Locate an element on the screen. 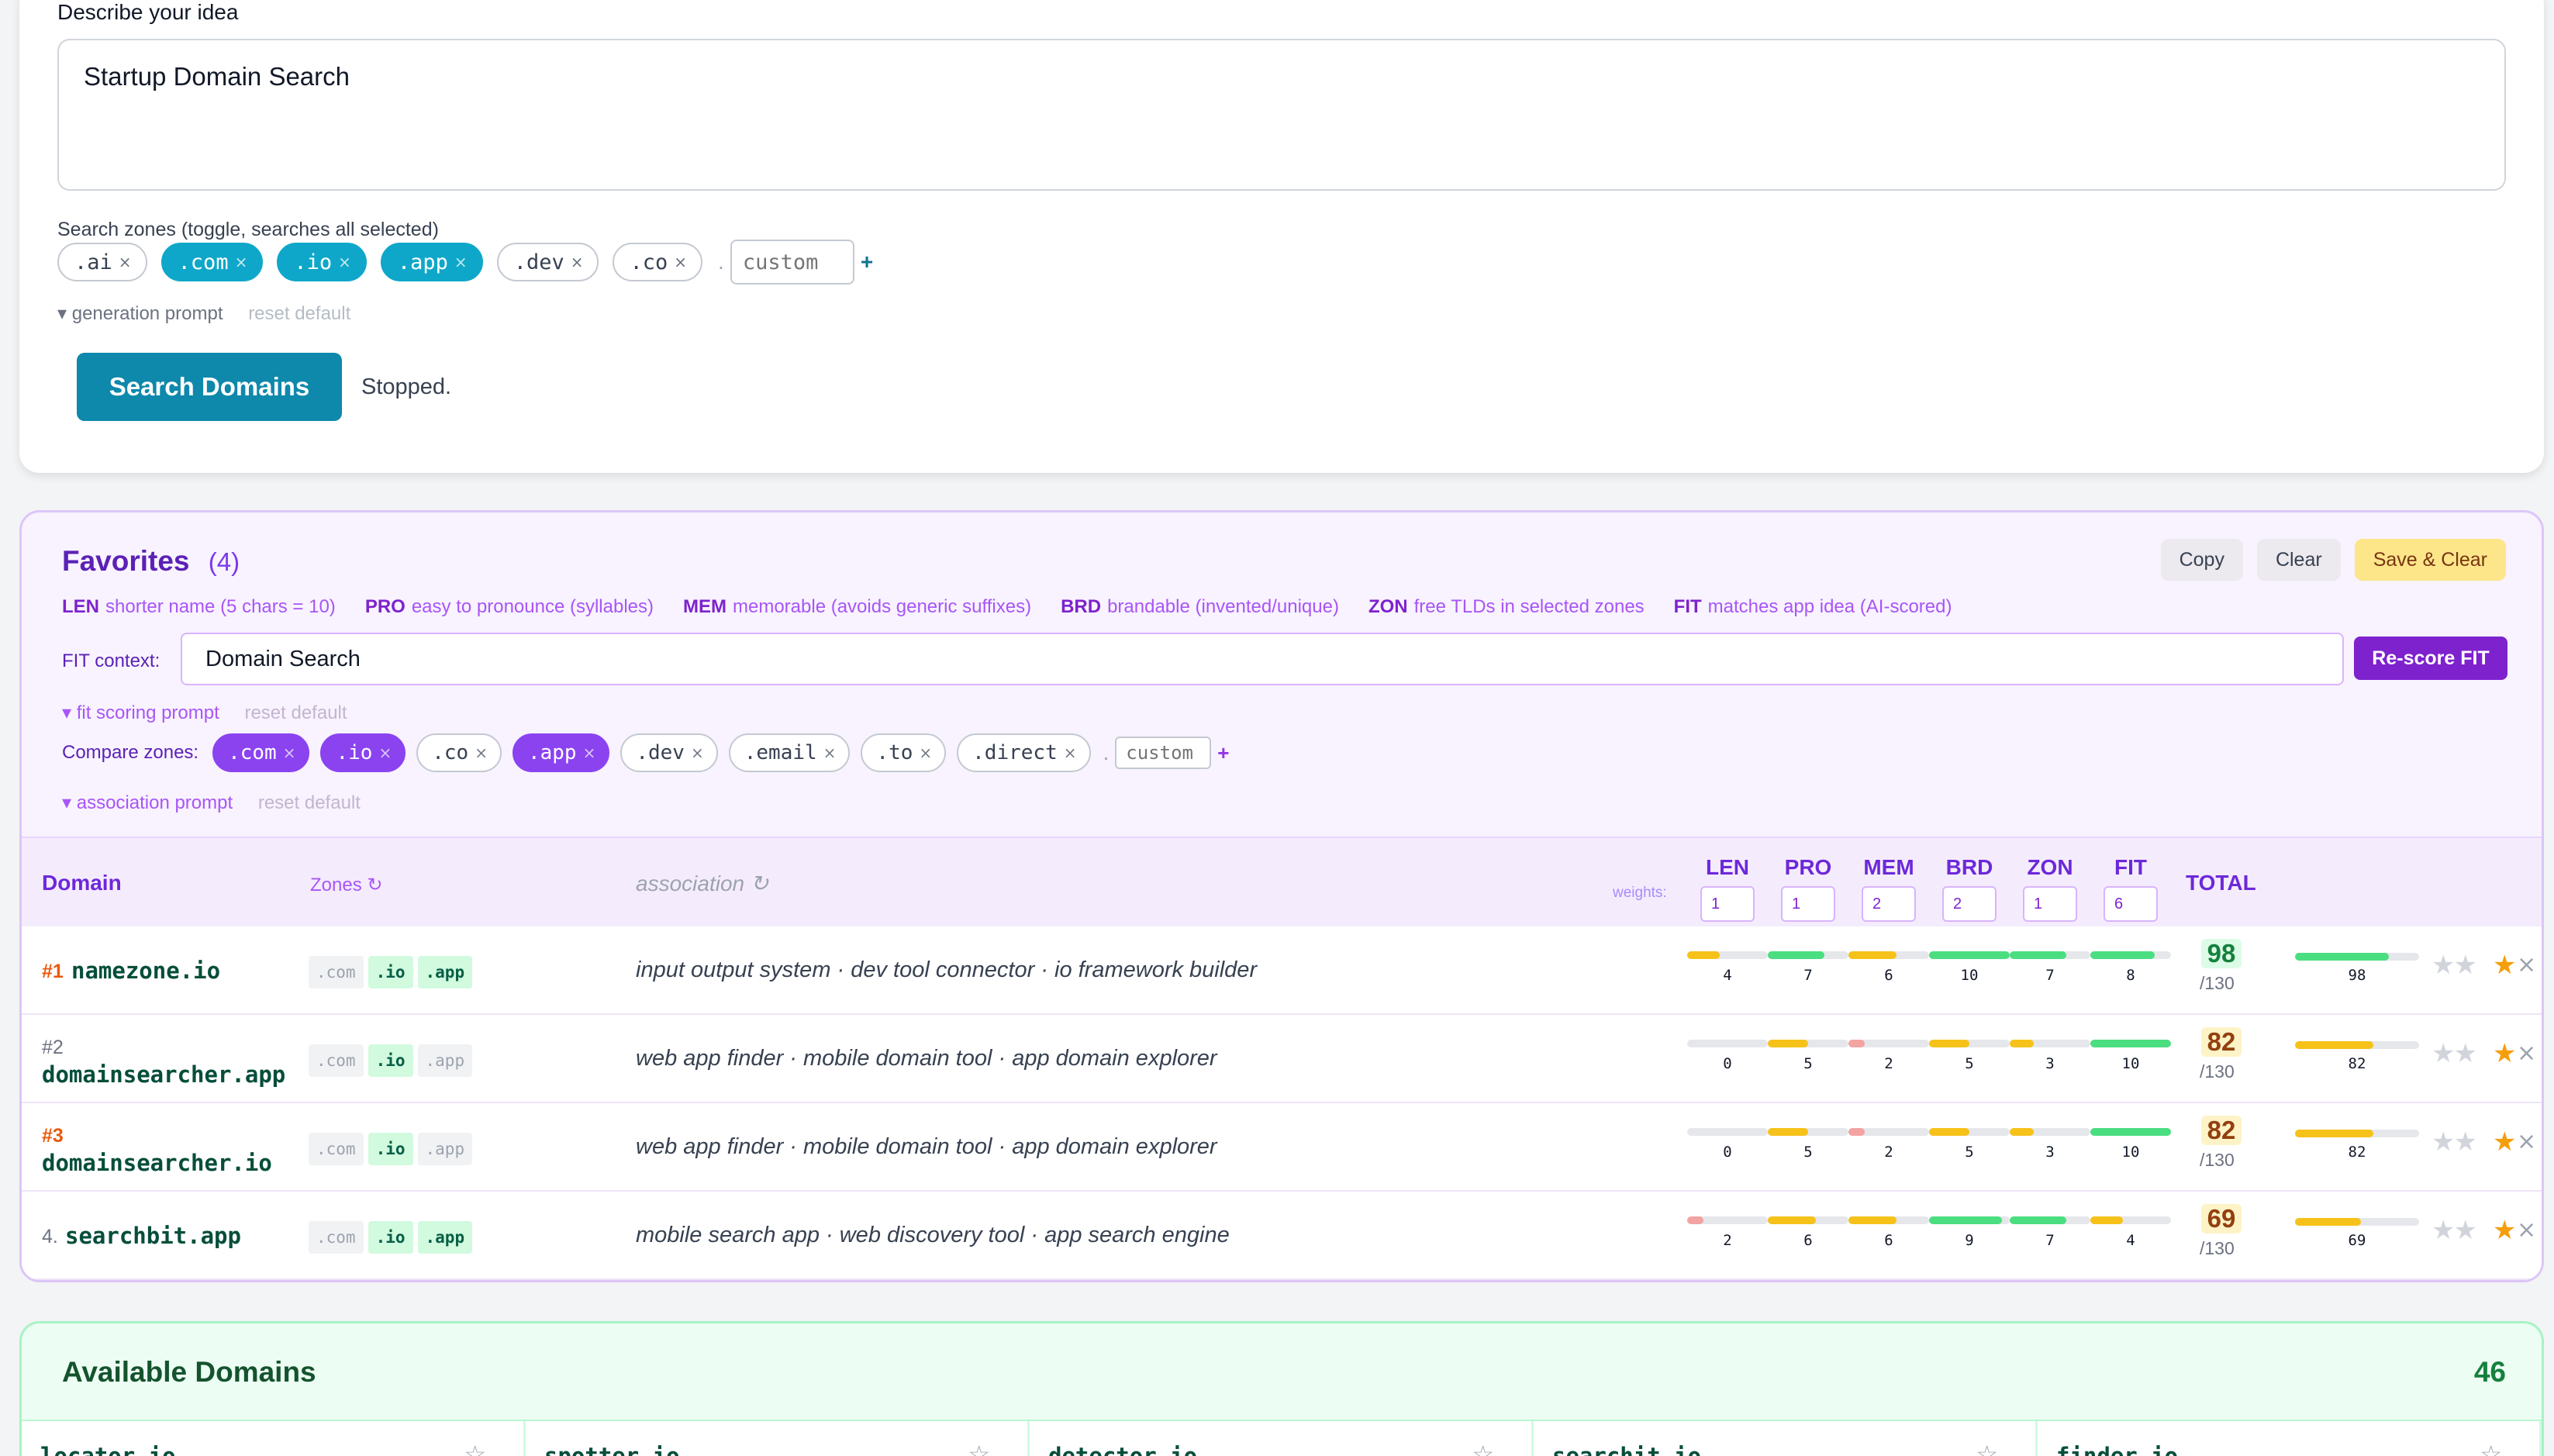 This screenshot has width=2554, height=1456. available-domain-card: finder.io ☆ ⌄ is located at coordinates (2290, 1439).